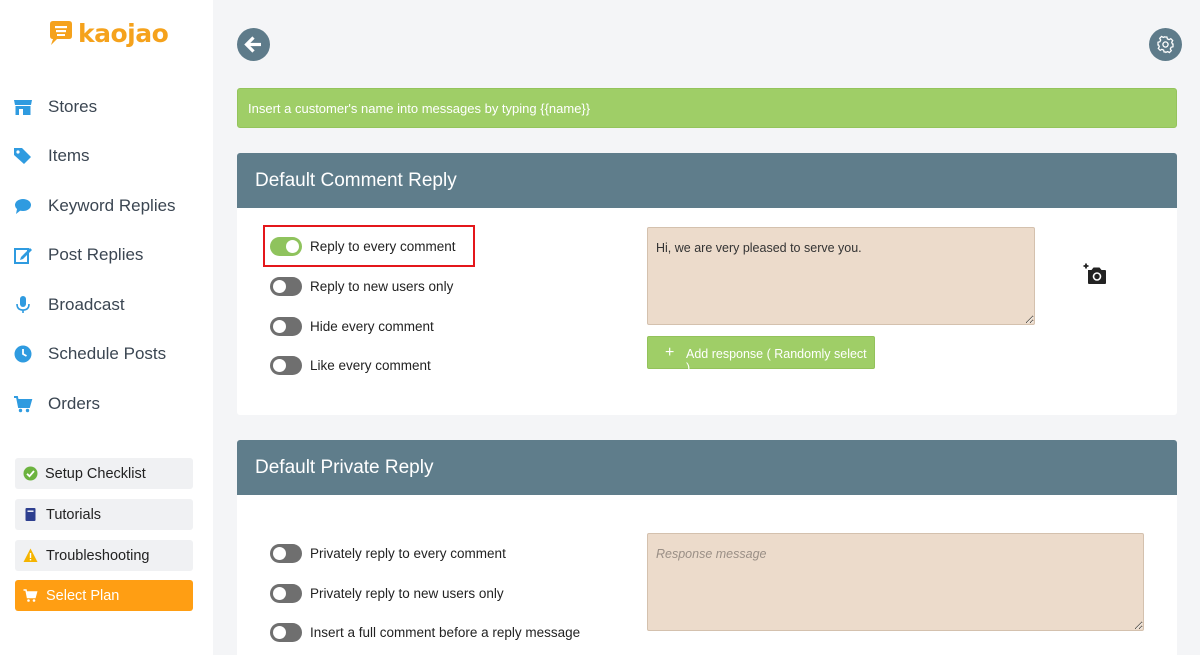  I want to click on tutorials-label: Tutorials, so click(74, 514).